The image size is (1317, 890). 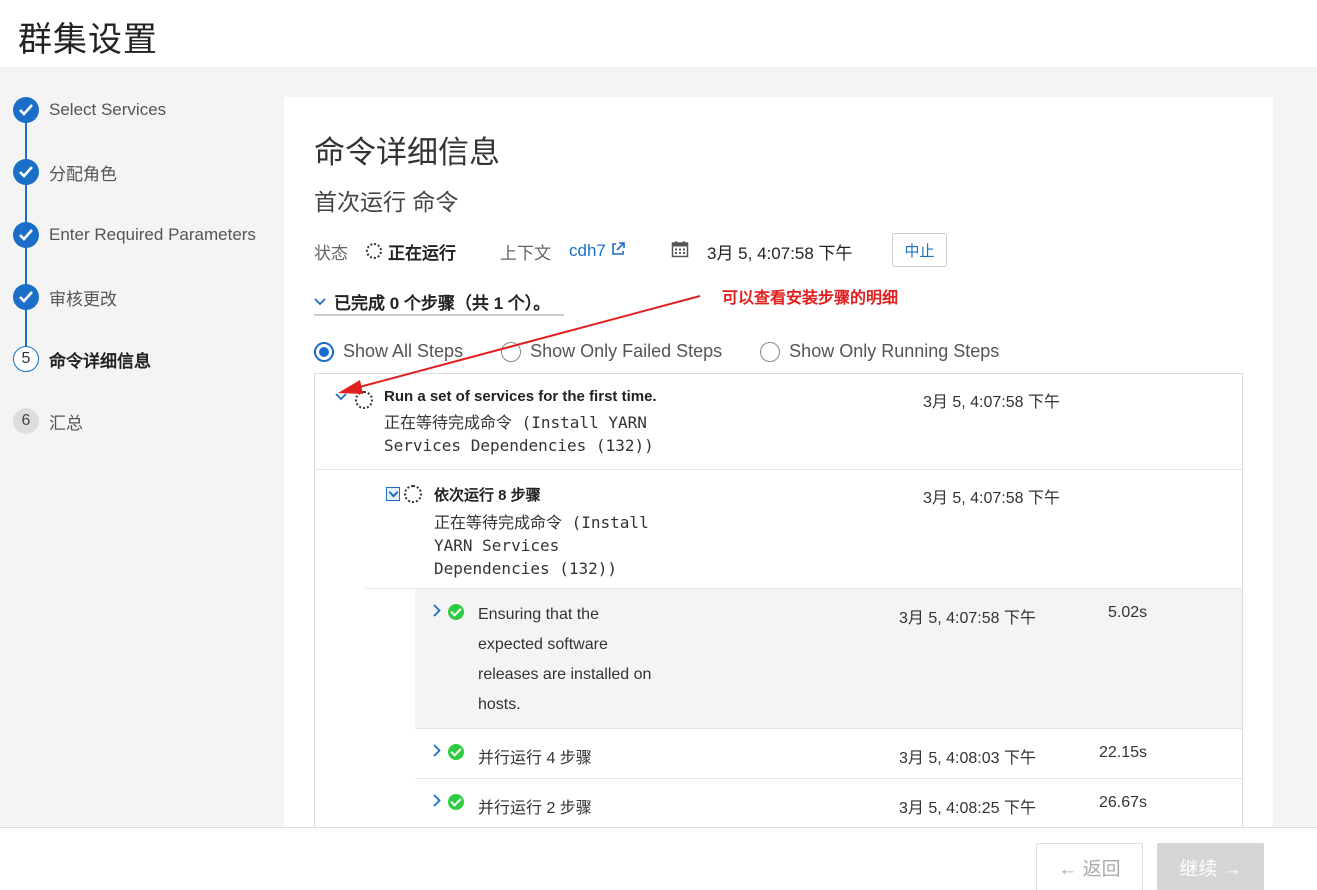 I want to click on filter-label: Show Only Running Steps, so click(x=894, y=351).